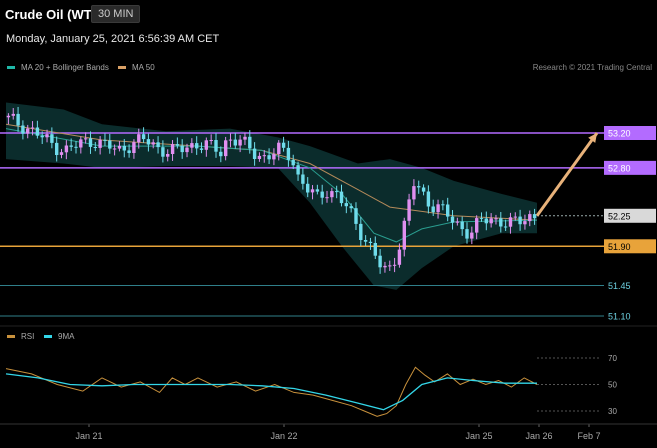  Describe the element at coordinates (478, 436) in the screenshot. I see `x-tick-label: Jan 25` at that location.